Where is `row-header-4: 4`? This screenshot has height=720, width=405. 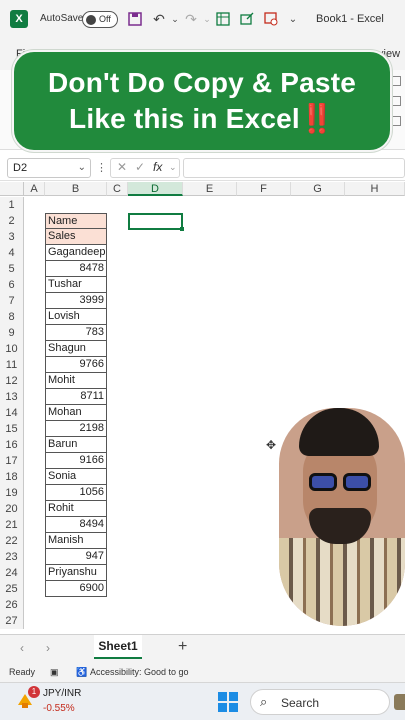
row-header-4: 4 is located at coordinates (12, 253).